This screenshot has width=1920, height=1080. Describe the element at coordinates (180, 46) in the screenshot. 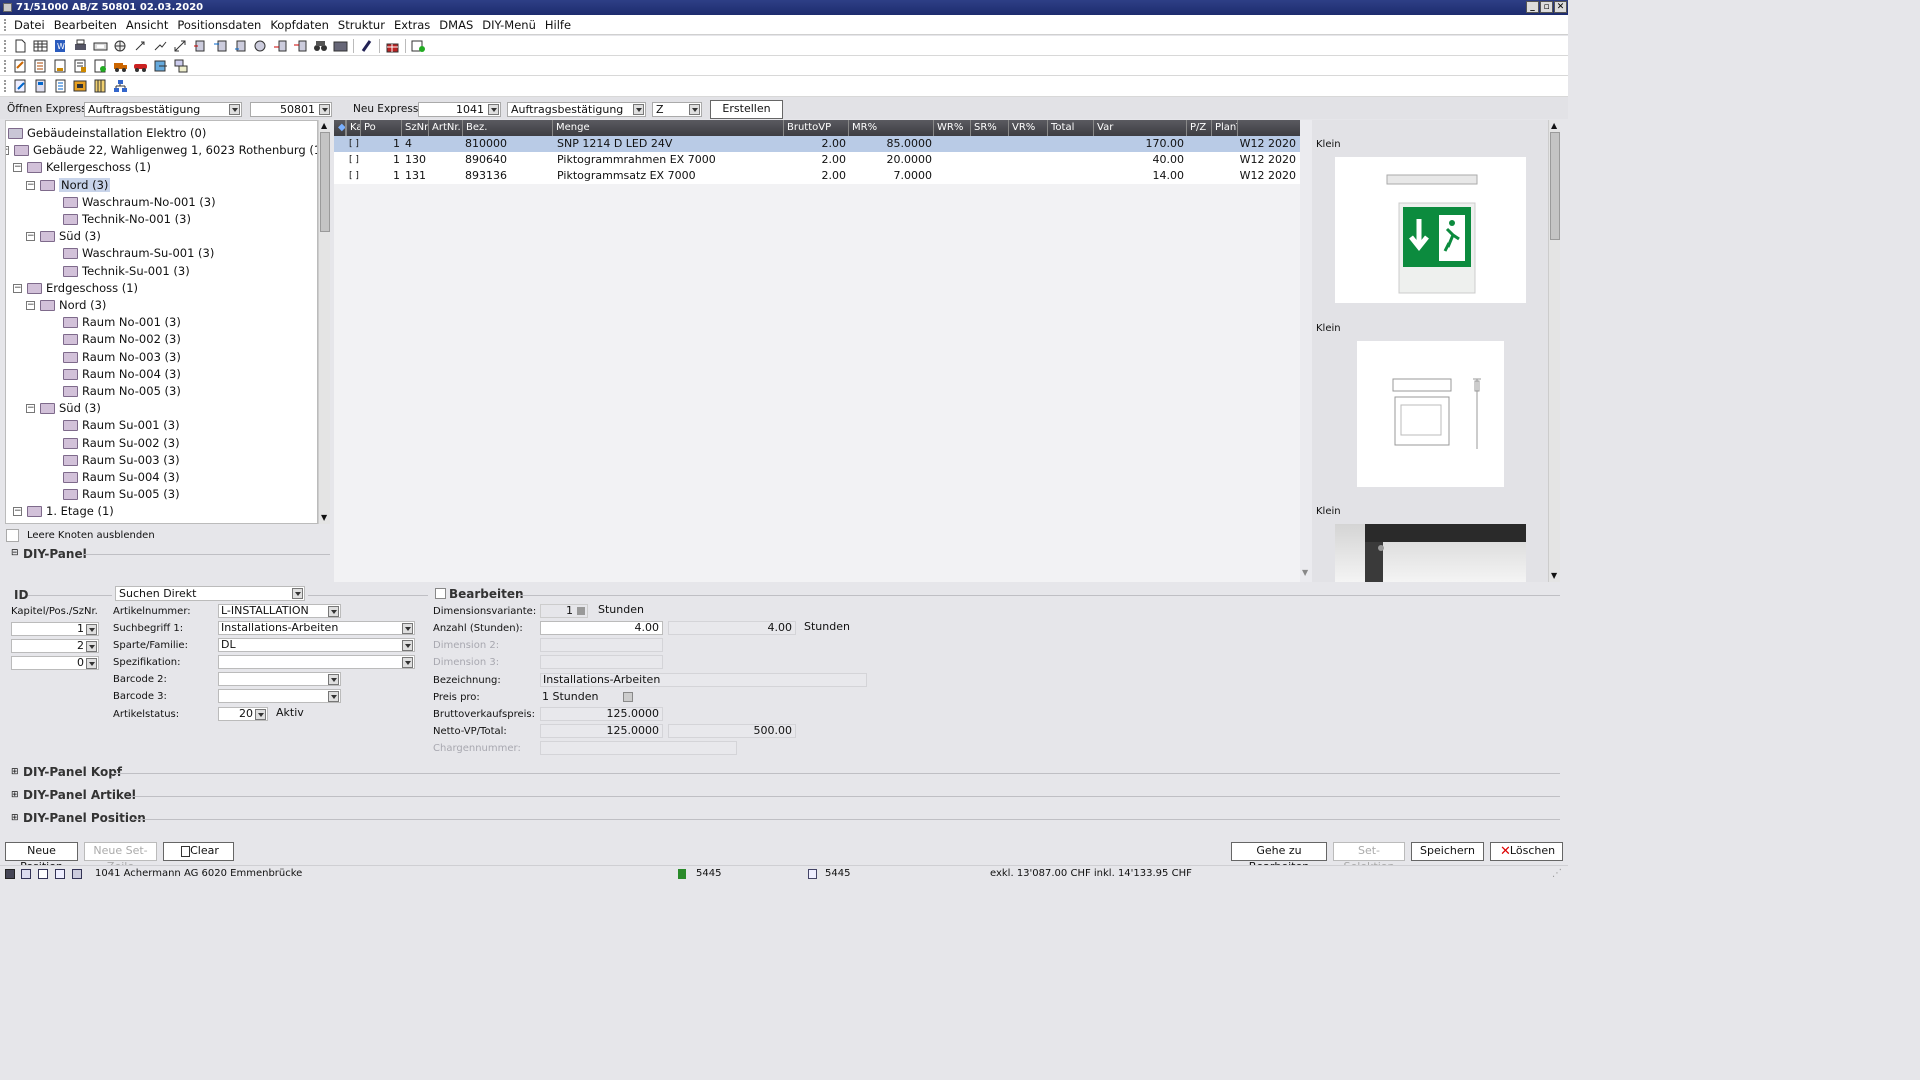

I see `expand-icon` at that location.